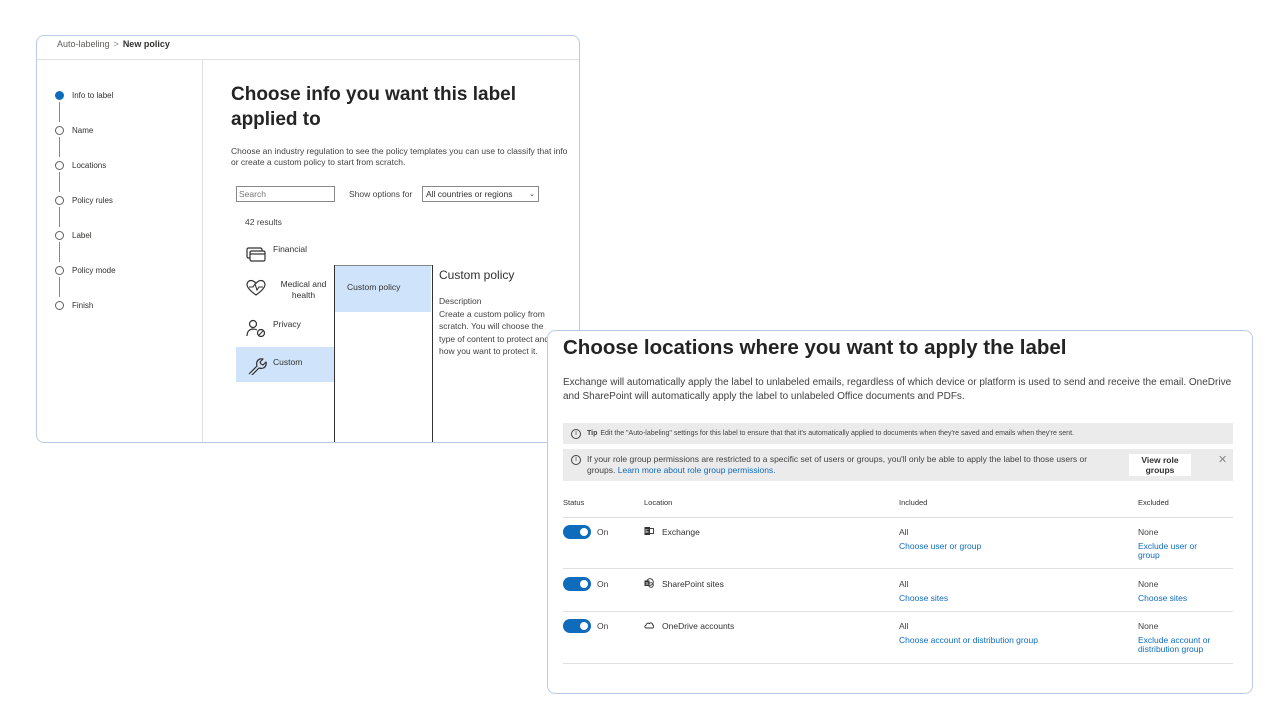 This screenshot has width=1280, height=720. I want to click on category-medical-and-health: Medical and health, so click(285, 294).